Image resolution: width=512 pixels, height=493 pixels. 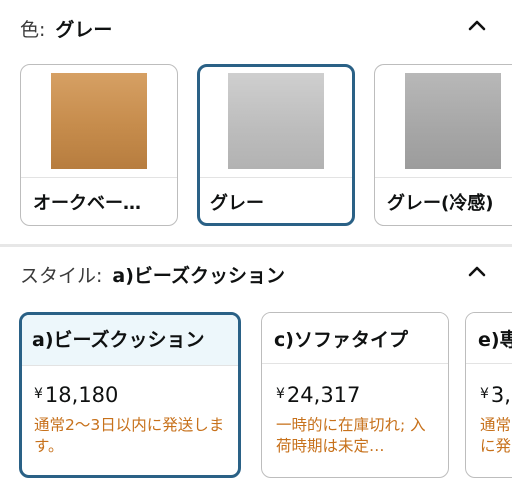 What do you see at coordinates (76, 395) in the screenshot?
I see `style-option-price: ¥18,180` at bounding box center [76, 395].